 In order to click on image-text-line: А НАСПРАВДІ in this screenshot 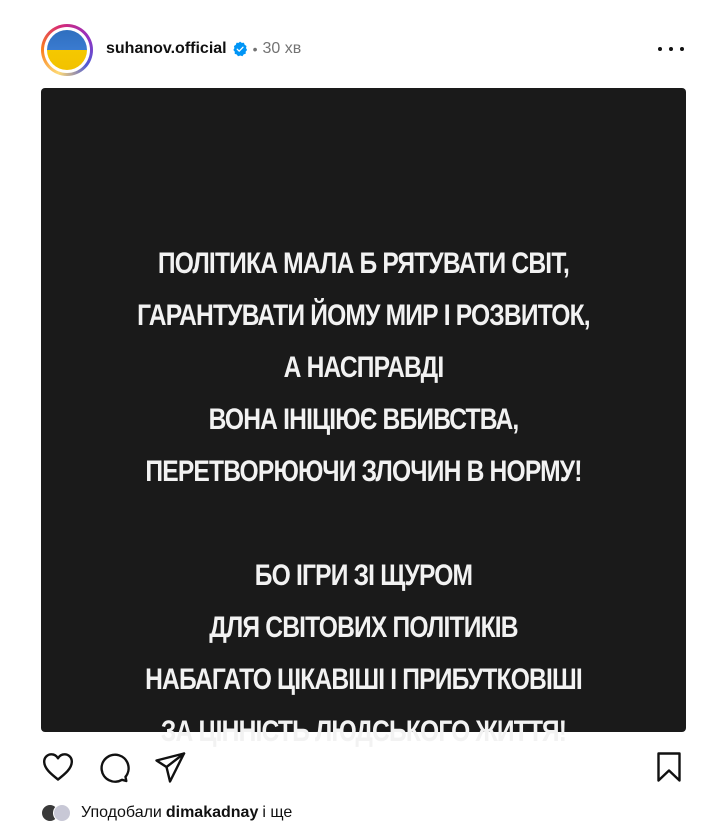, I will do `click(364, 367)`.